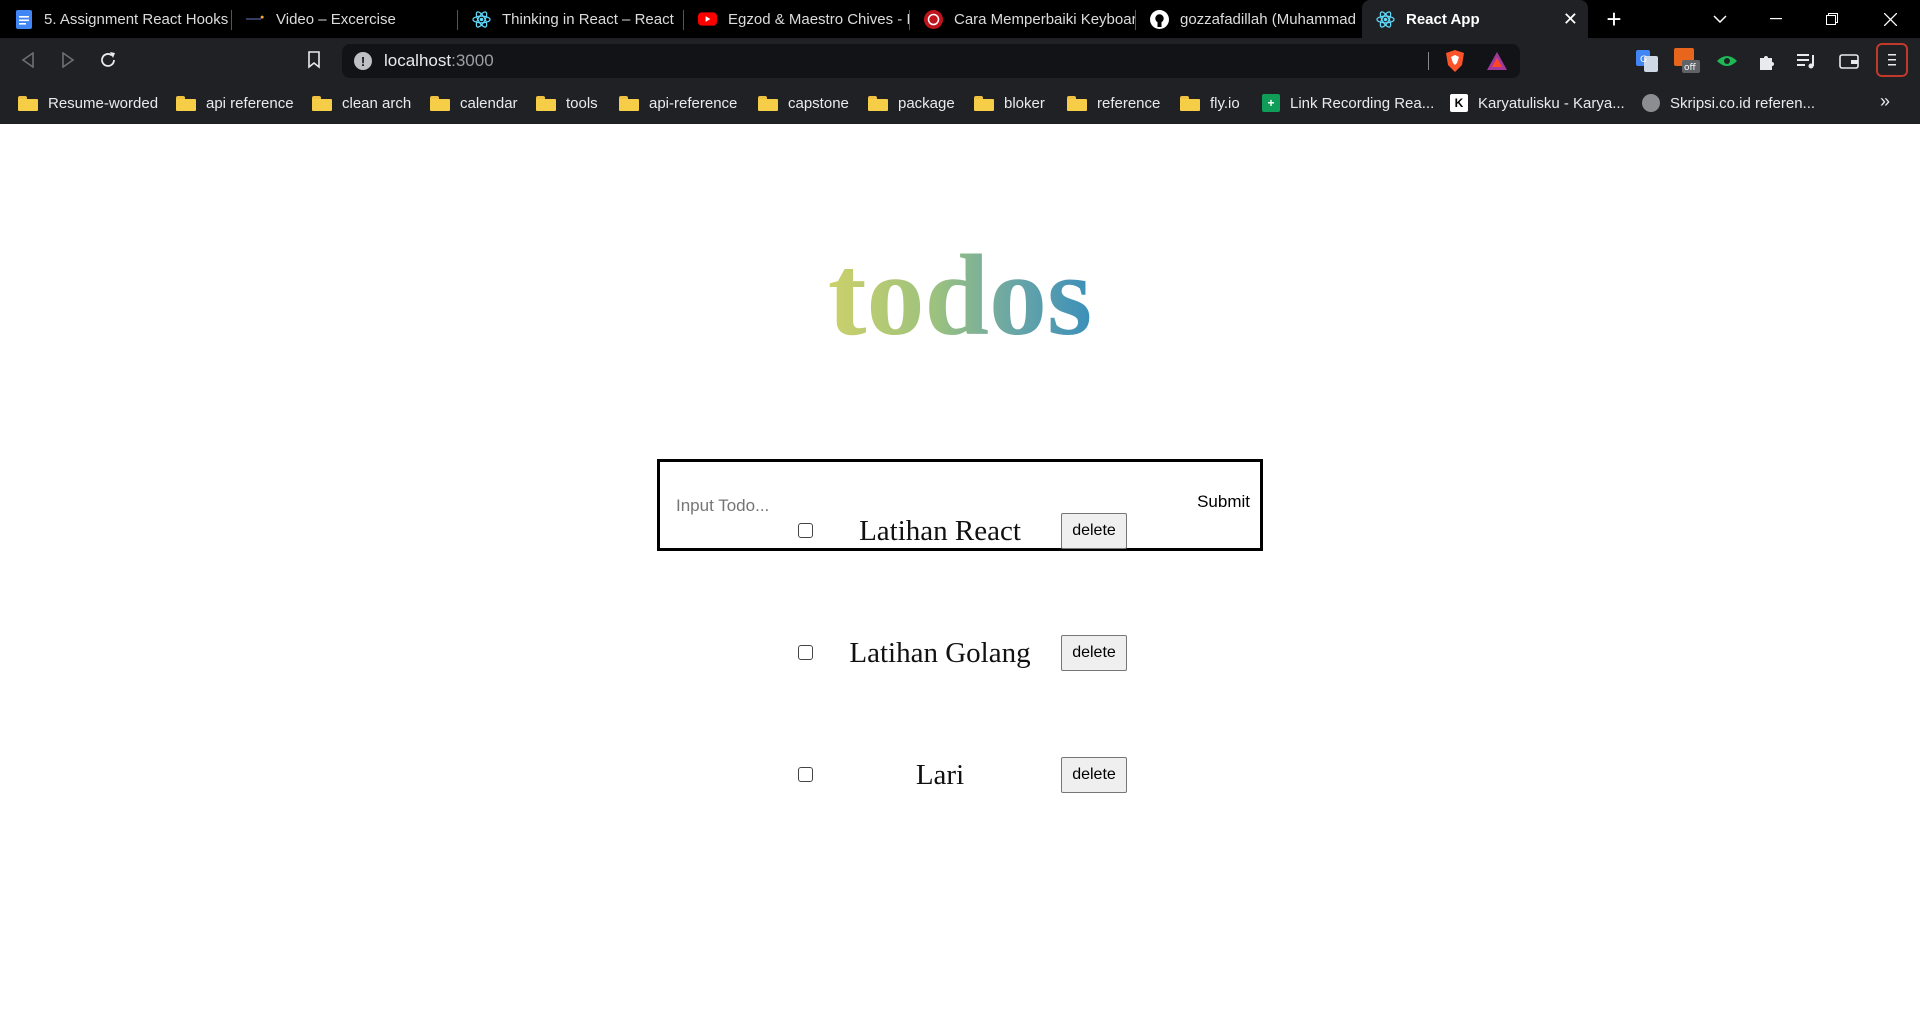  I want to click on logo-text: todos, so click(960, 296).